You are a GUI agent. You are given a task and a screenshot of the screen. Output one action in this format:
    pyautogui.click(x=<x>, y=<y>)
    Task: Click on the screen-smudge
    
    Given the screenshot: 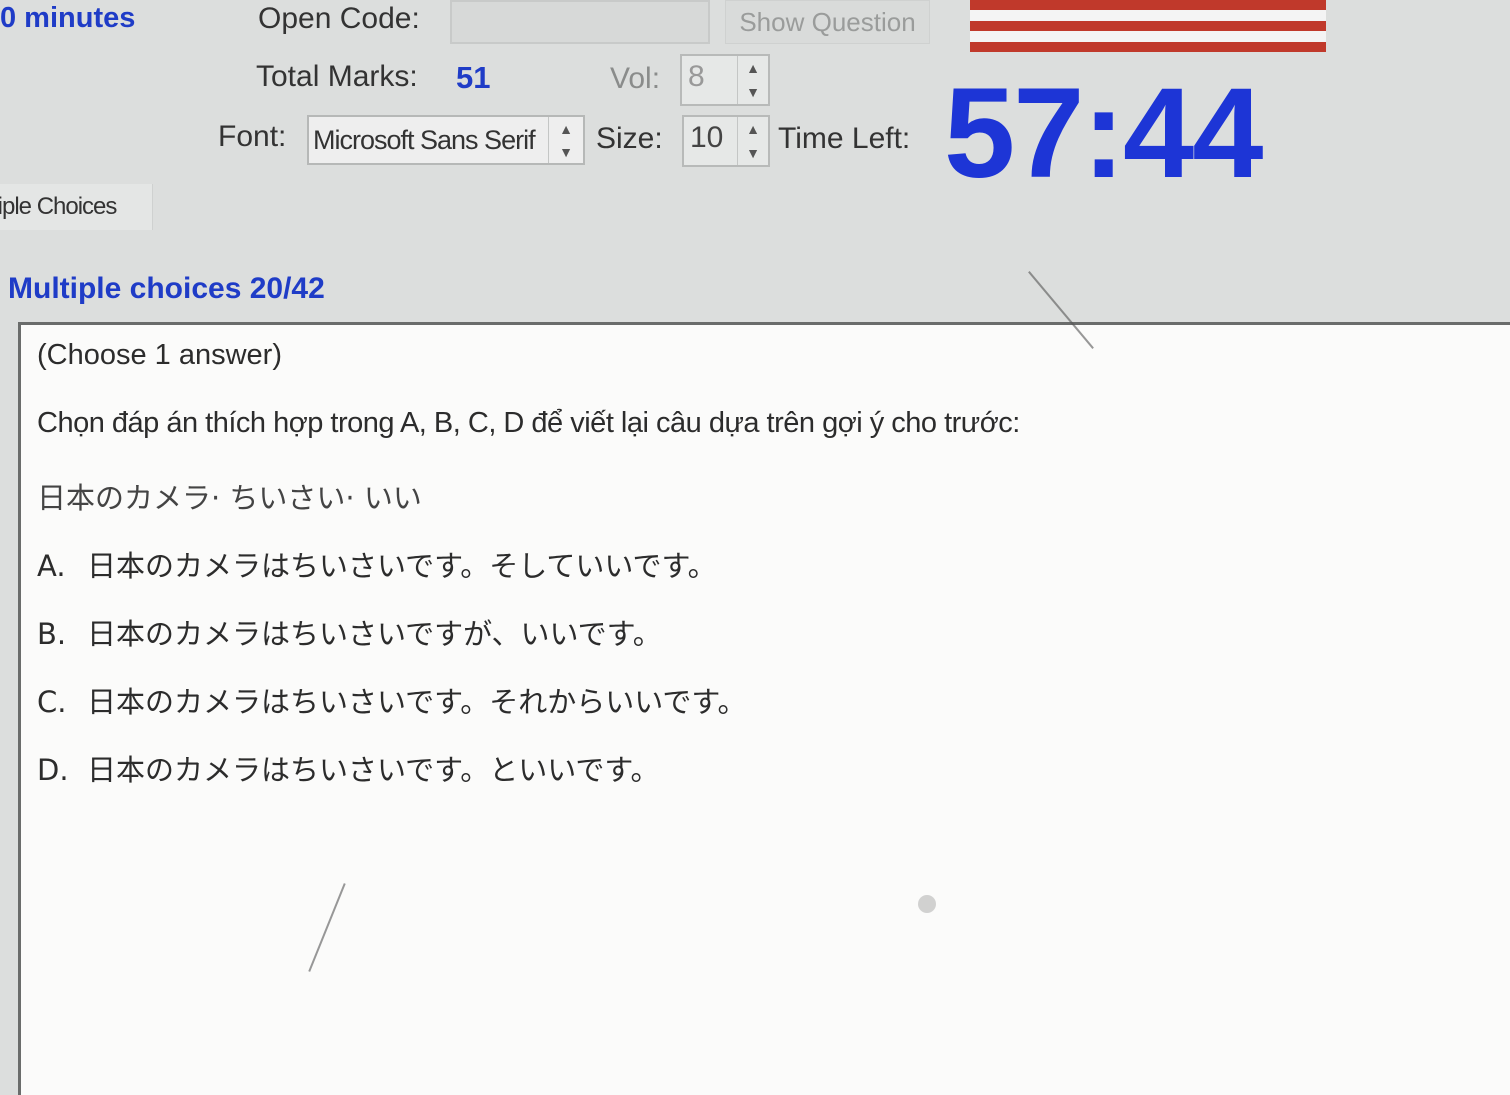 What is the action you would take?
    pyautogui.click(x=927, y=904)
    